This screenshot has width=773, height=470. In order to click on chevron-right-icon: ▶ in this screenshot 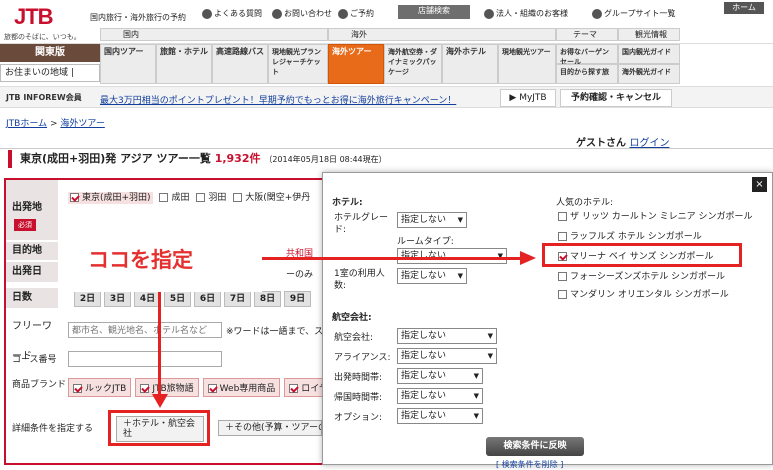, I will do `click(513, 98)`.